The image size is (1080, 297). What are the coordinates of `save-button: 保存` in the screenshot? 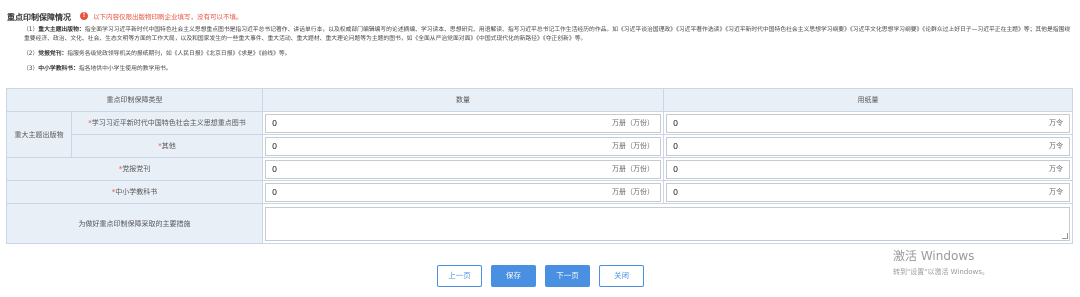 It's located at (513, 276).